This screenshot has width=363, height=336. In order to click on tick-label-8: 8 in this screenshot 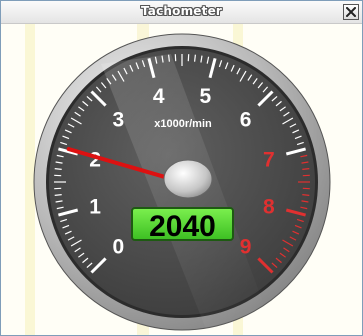, I will do `click(269, 206)`.